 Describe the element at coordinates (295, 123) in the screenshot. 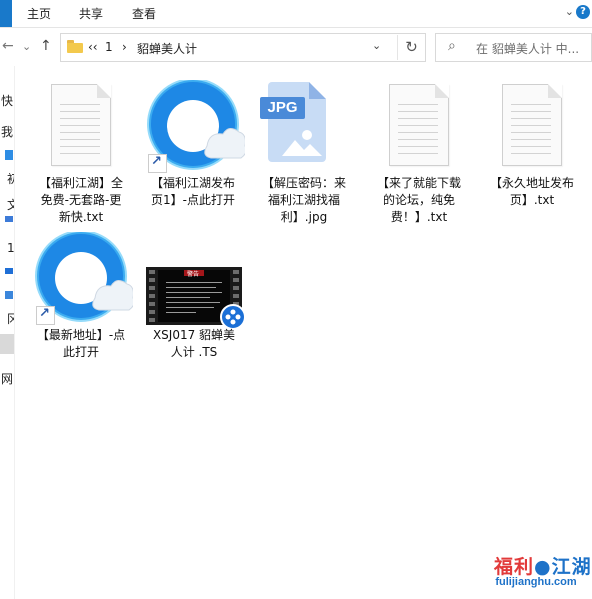

I see `jpg-image-icon: JPG` at that location.